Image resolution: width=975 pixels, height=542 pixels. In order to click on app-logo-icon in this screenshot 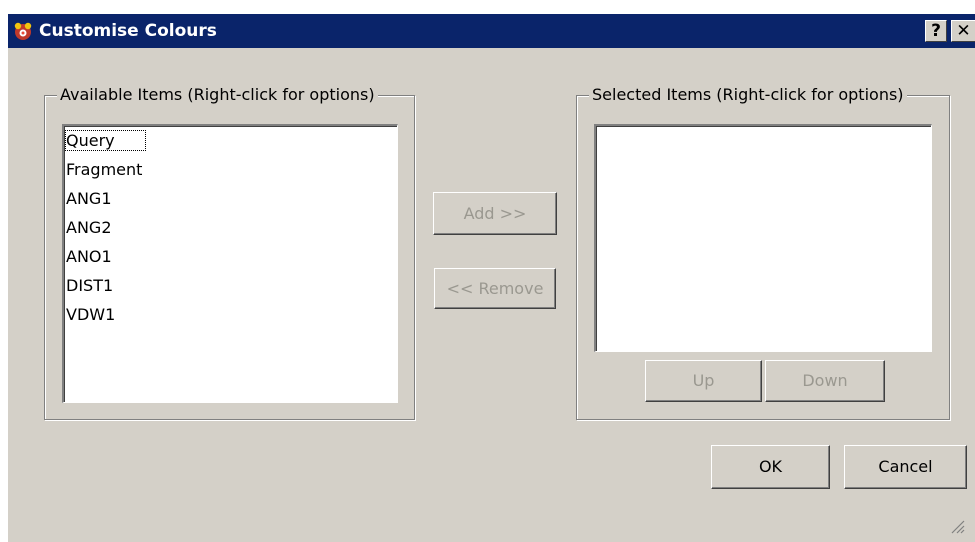, I will do `click(23, 31)`.